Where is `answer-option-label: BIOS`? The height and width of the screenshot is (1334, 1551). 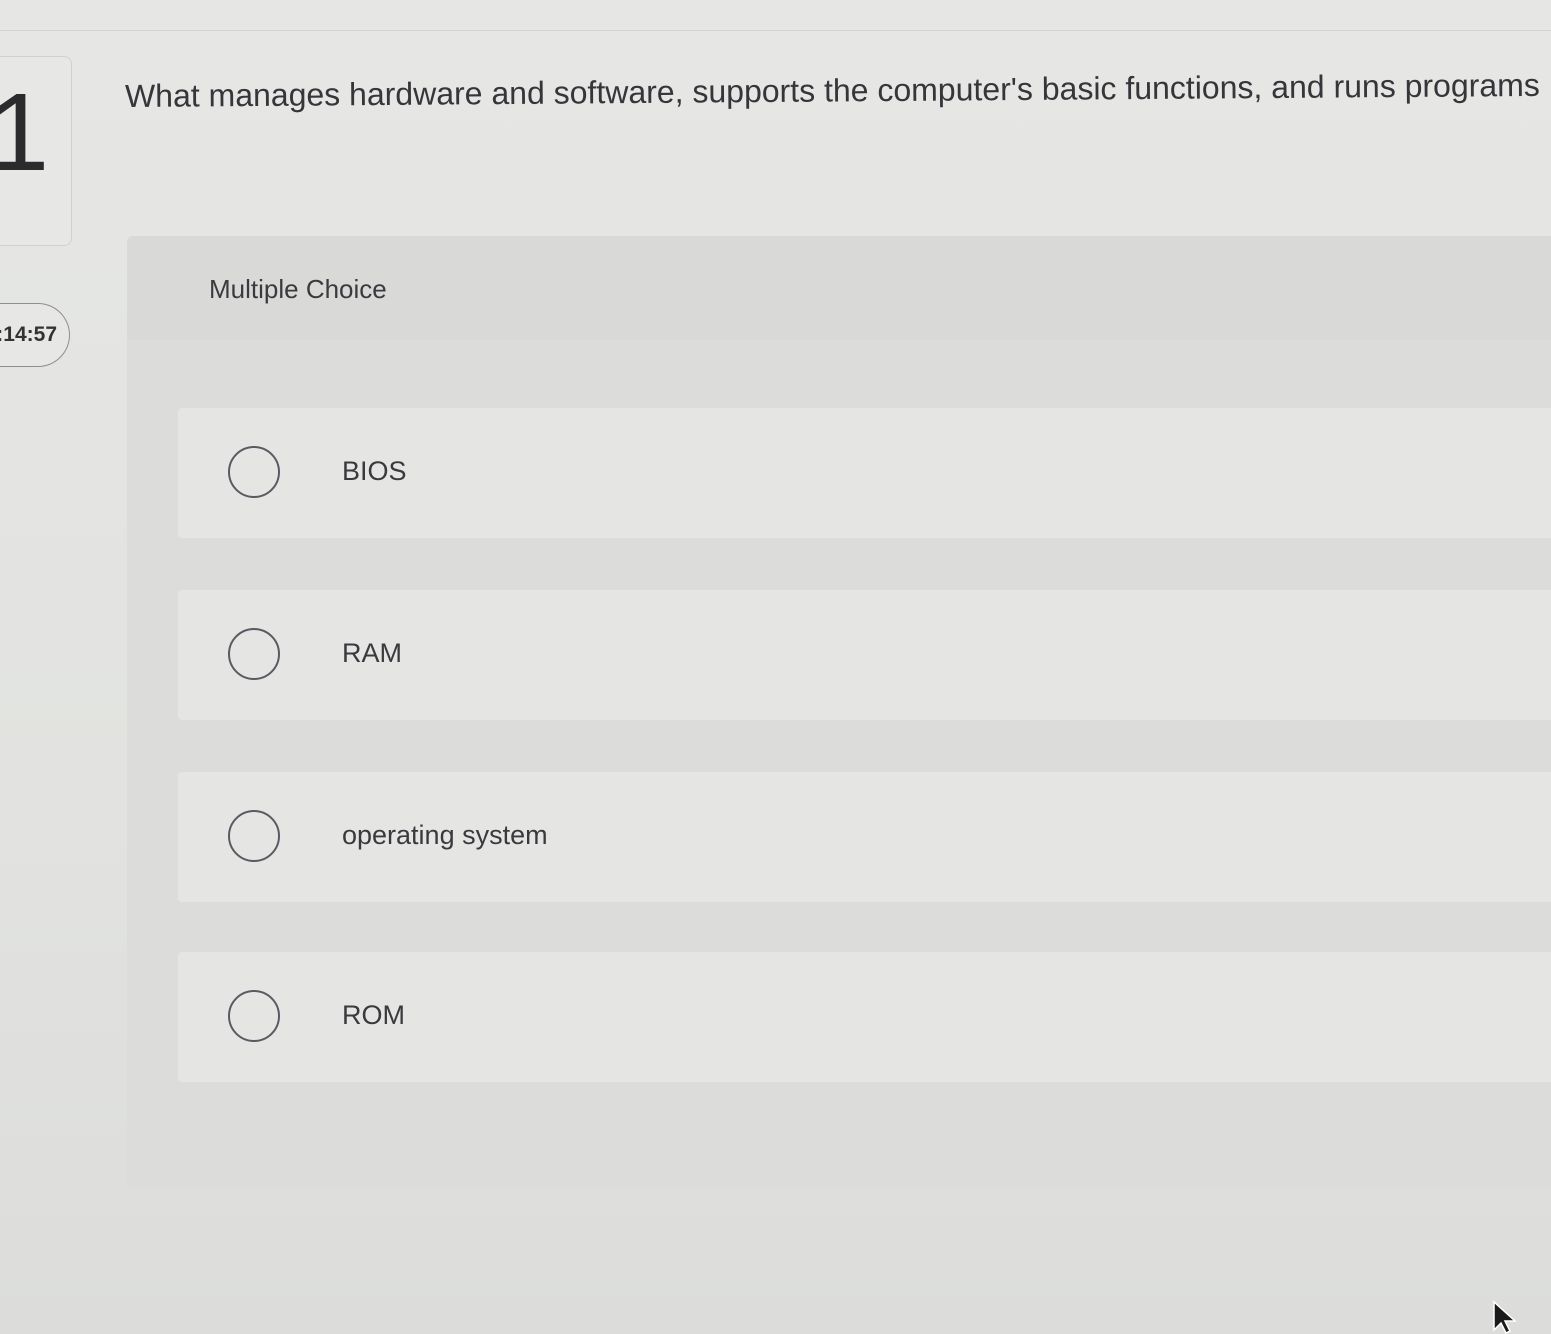 answer-option-label: BIOS is located at coordinates (374, 471).